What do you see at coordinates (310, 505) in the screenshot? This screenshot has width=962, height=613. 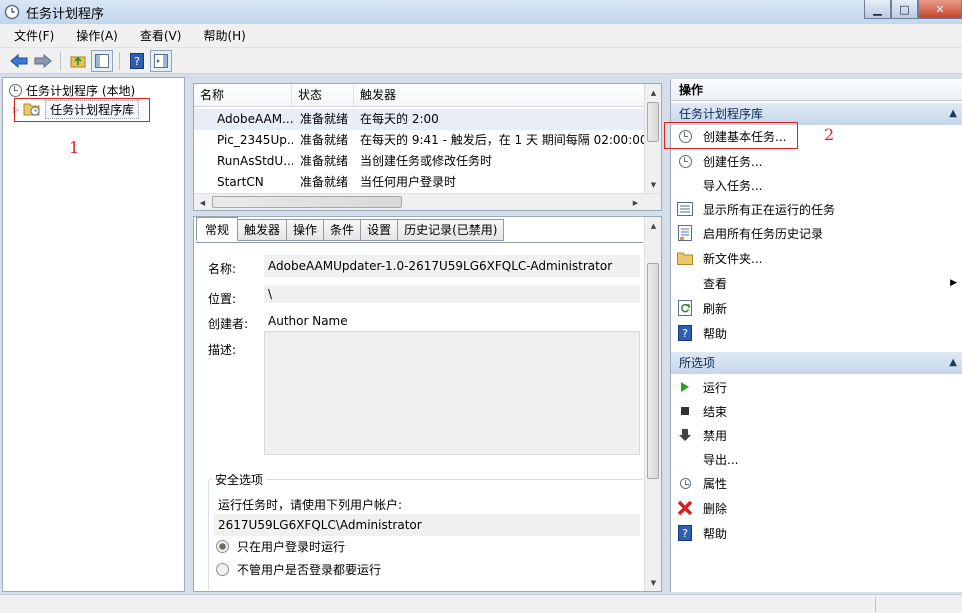 I see `run-as-label: 运行任务时，请使用下列用户帐户:` at bounding box center [310, 505].